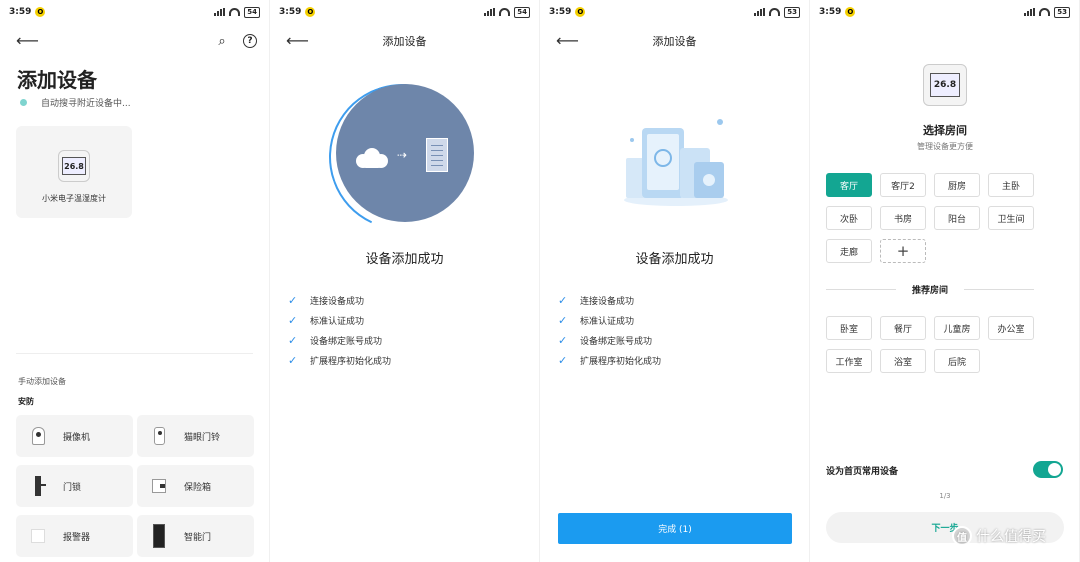 The height and width of the screenshot is (562, 1080). What do you see at coordinates (252, 12) in the screenshot?
I see `battery-icon: 54` at bounding box center [252, 12].